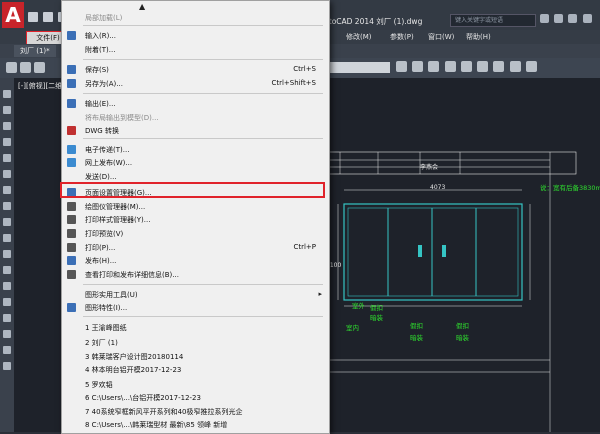 This screenshot has height=434, width=600. Describe the element at coordinates (7, 174) in the screenshot. I see `circle-tool-icon` at that location.